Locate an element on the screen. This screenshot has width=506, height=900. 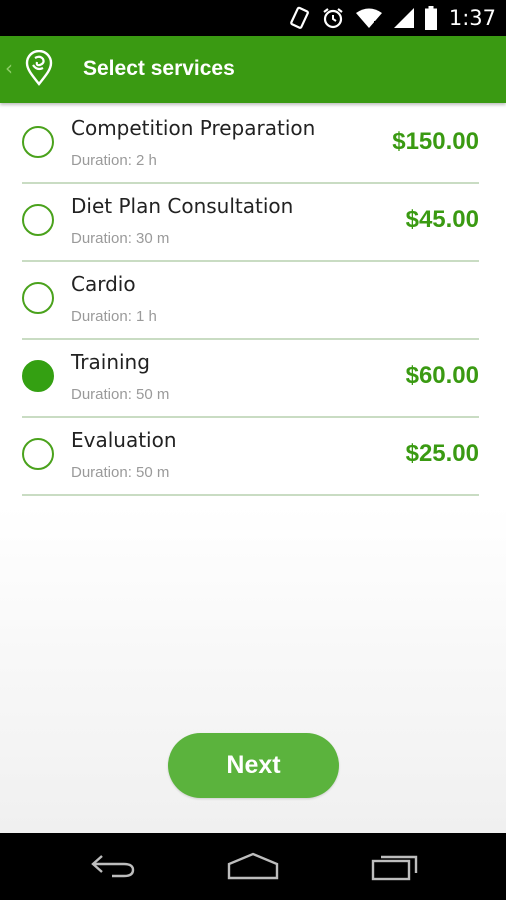
back-icon is located at coordinates (113, 866).